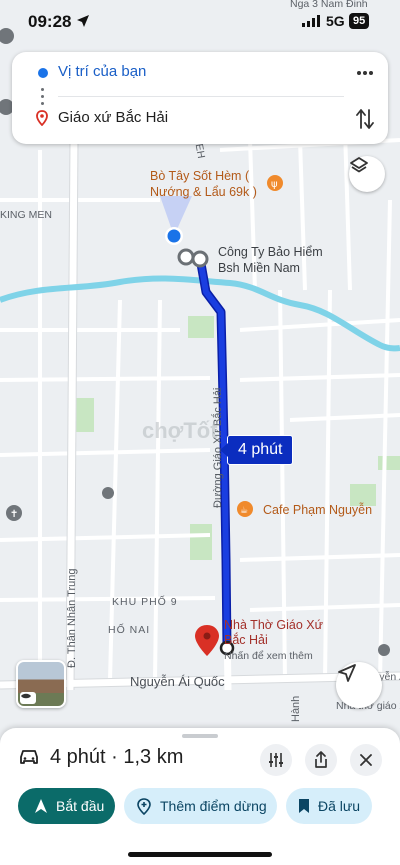 The height and width of the screenshot is (865, 400). What do you see at coordinates (28, 698) in the screenshot?
I see `street-view-icon` at bounding box center [28, 698].